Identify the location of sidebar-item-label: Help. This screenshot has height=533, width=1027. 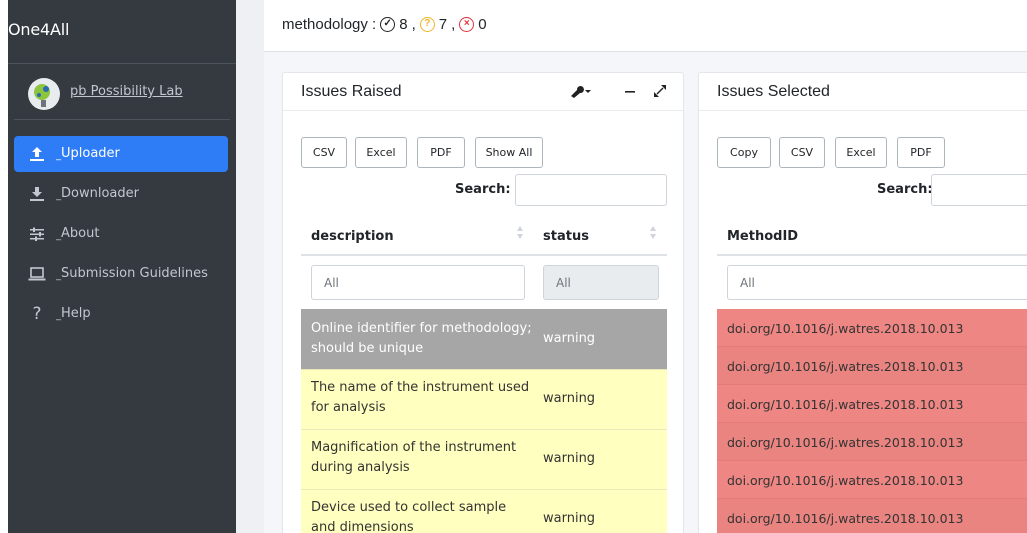
(73, 313).